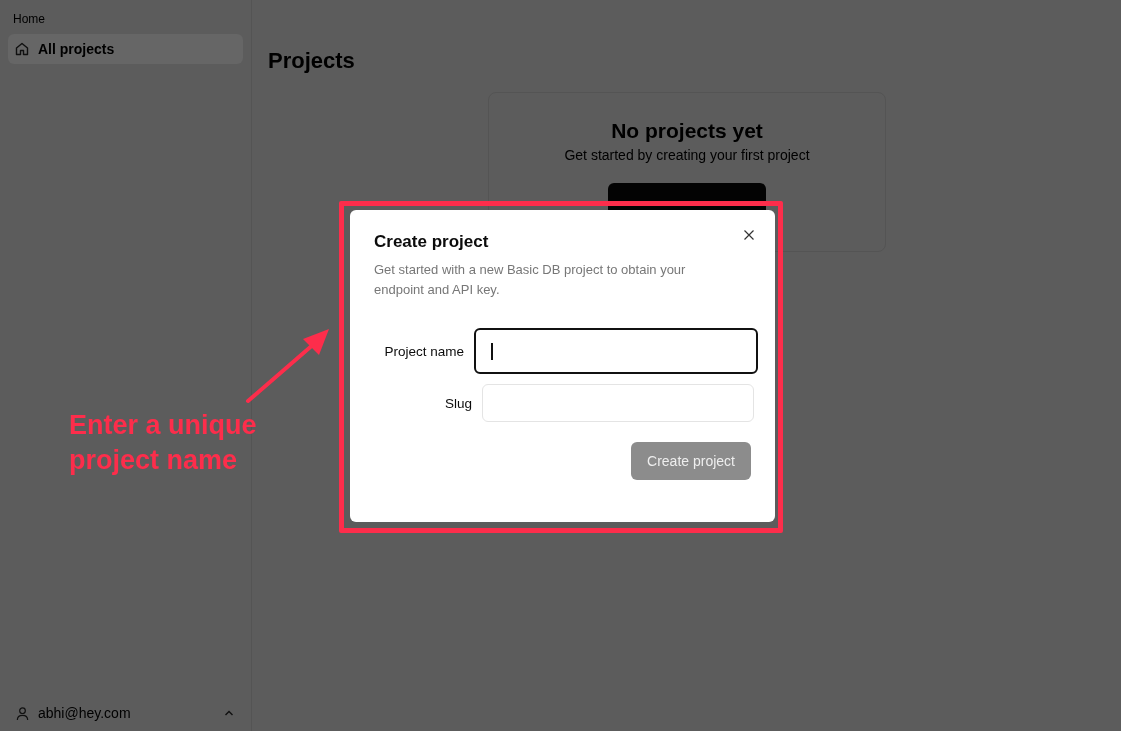 This screenshot has height=731, width=1121. Describe the element at coordinates (432, 242) in the screenshot. I see `dialog-title: Create project` at that location.